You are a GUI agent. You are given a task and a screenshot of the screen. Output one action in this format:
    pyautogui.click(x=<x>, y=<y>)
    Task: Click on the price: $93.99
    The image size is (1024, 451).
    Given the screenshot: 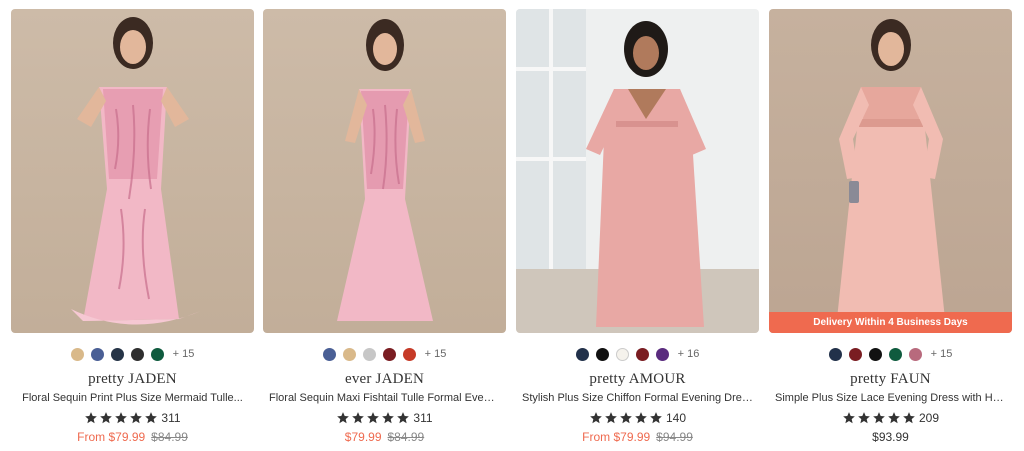 What is the action you would take?
    pyautogui.click(x=890, y=437)
    